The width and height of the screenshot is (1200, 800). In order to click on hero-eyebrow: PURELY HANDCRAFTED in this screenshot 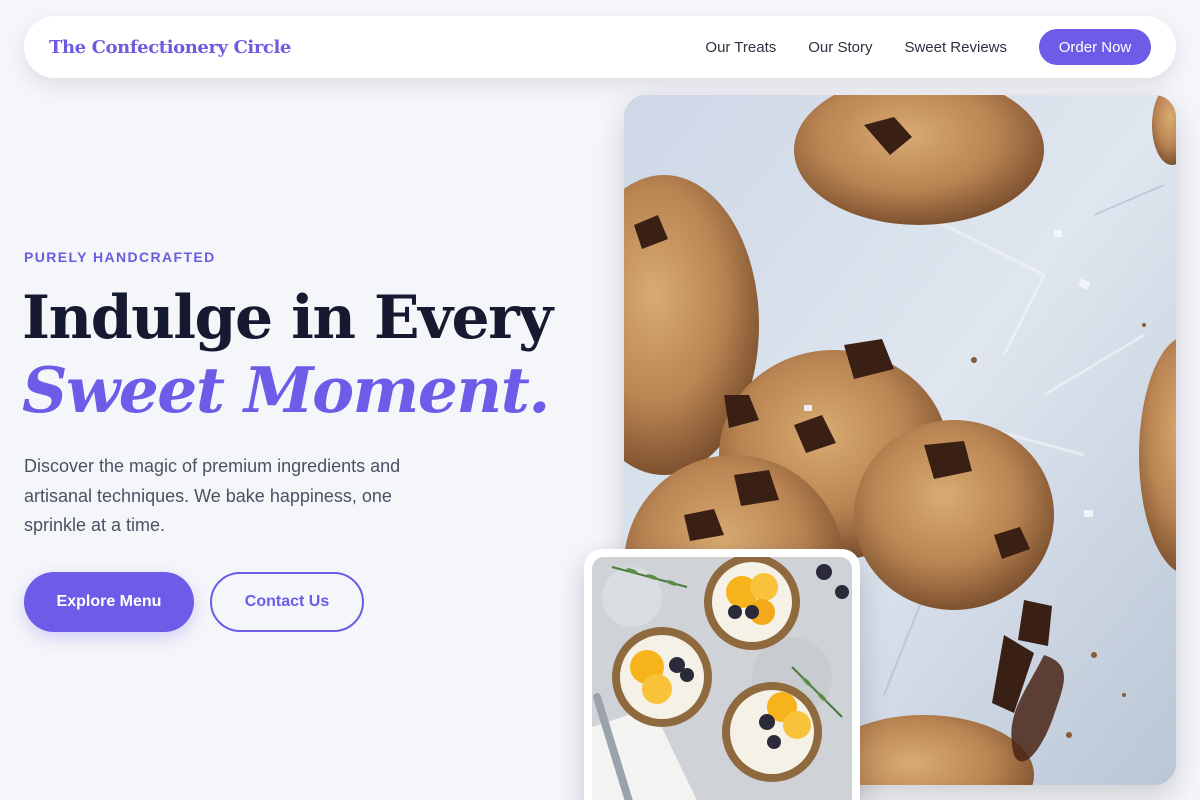, I will do `click(120, 257)`.